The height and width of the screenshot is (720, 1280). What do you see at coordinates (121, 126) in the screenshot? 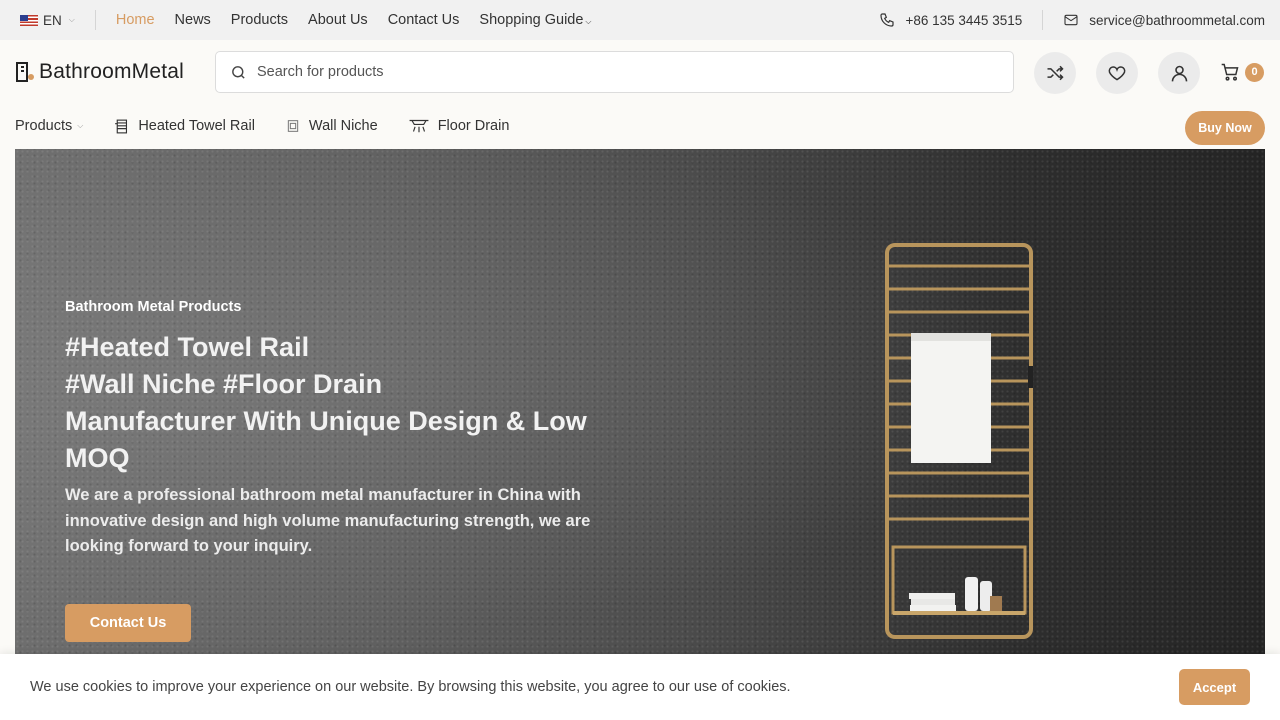
I see `towel-rail-icon` at bounding box center [121, 126].